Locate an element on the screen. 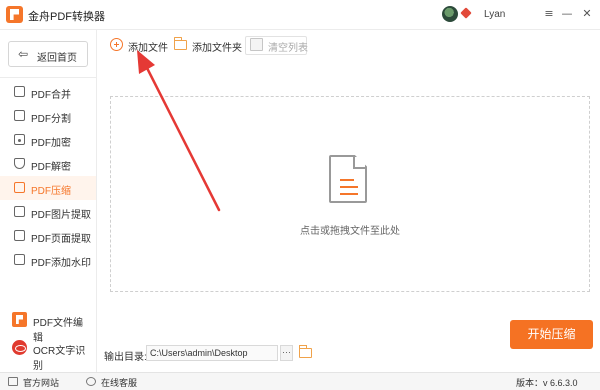  vip-badge-icon is located at coordinates (466, 13).